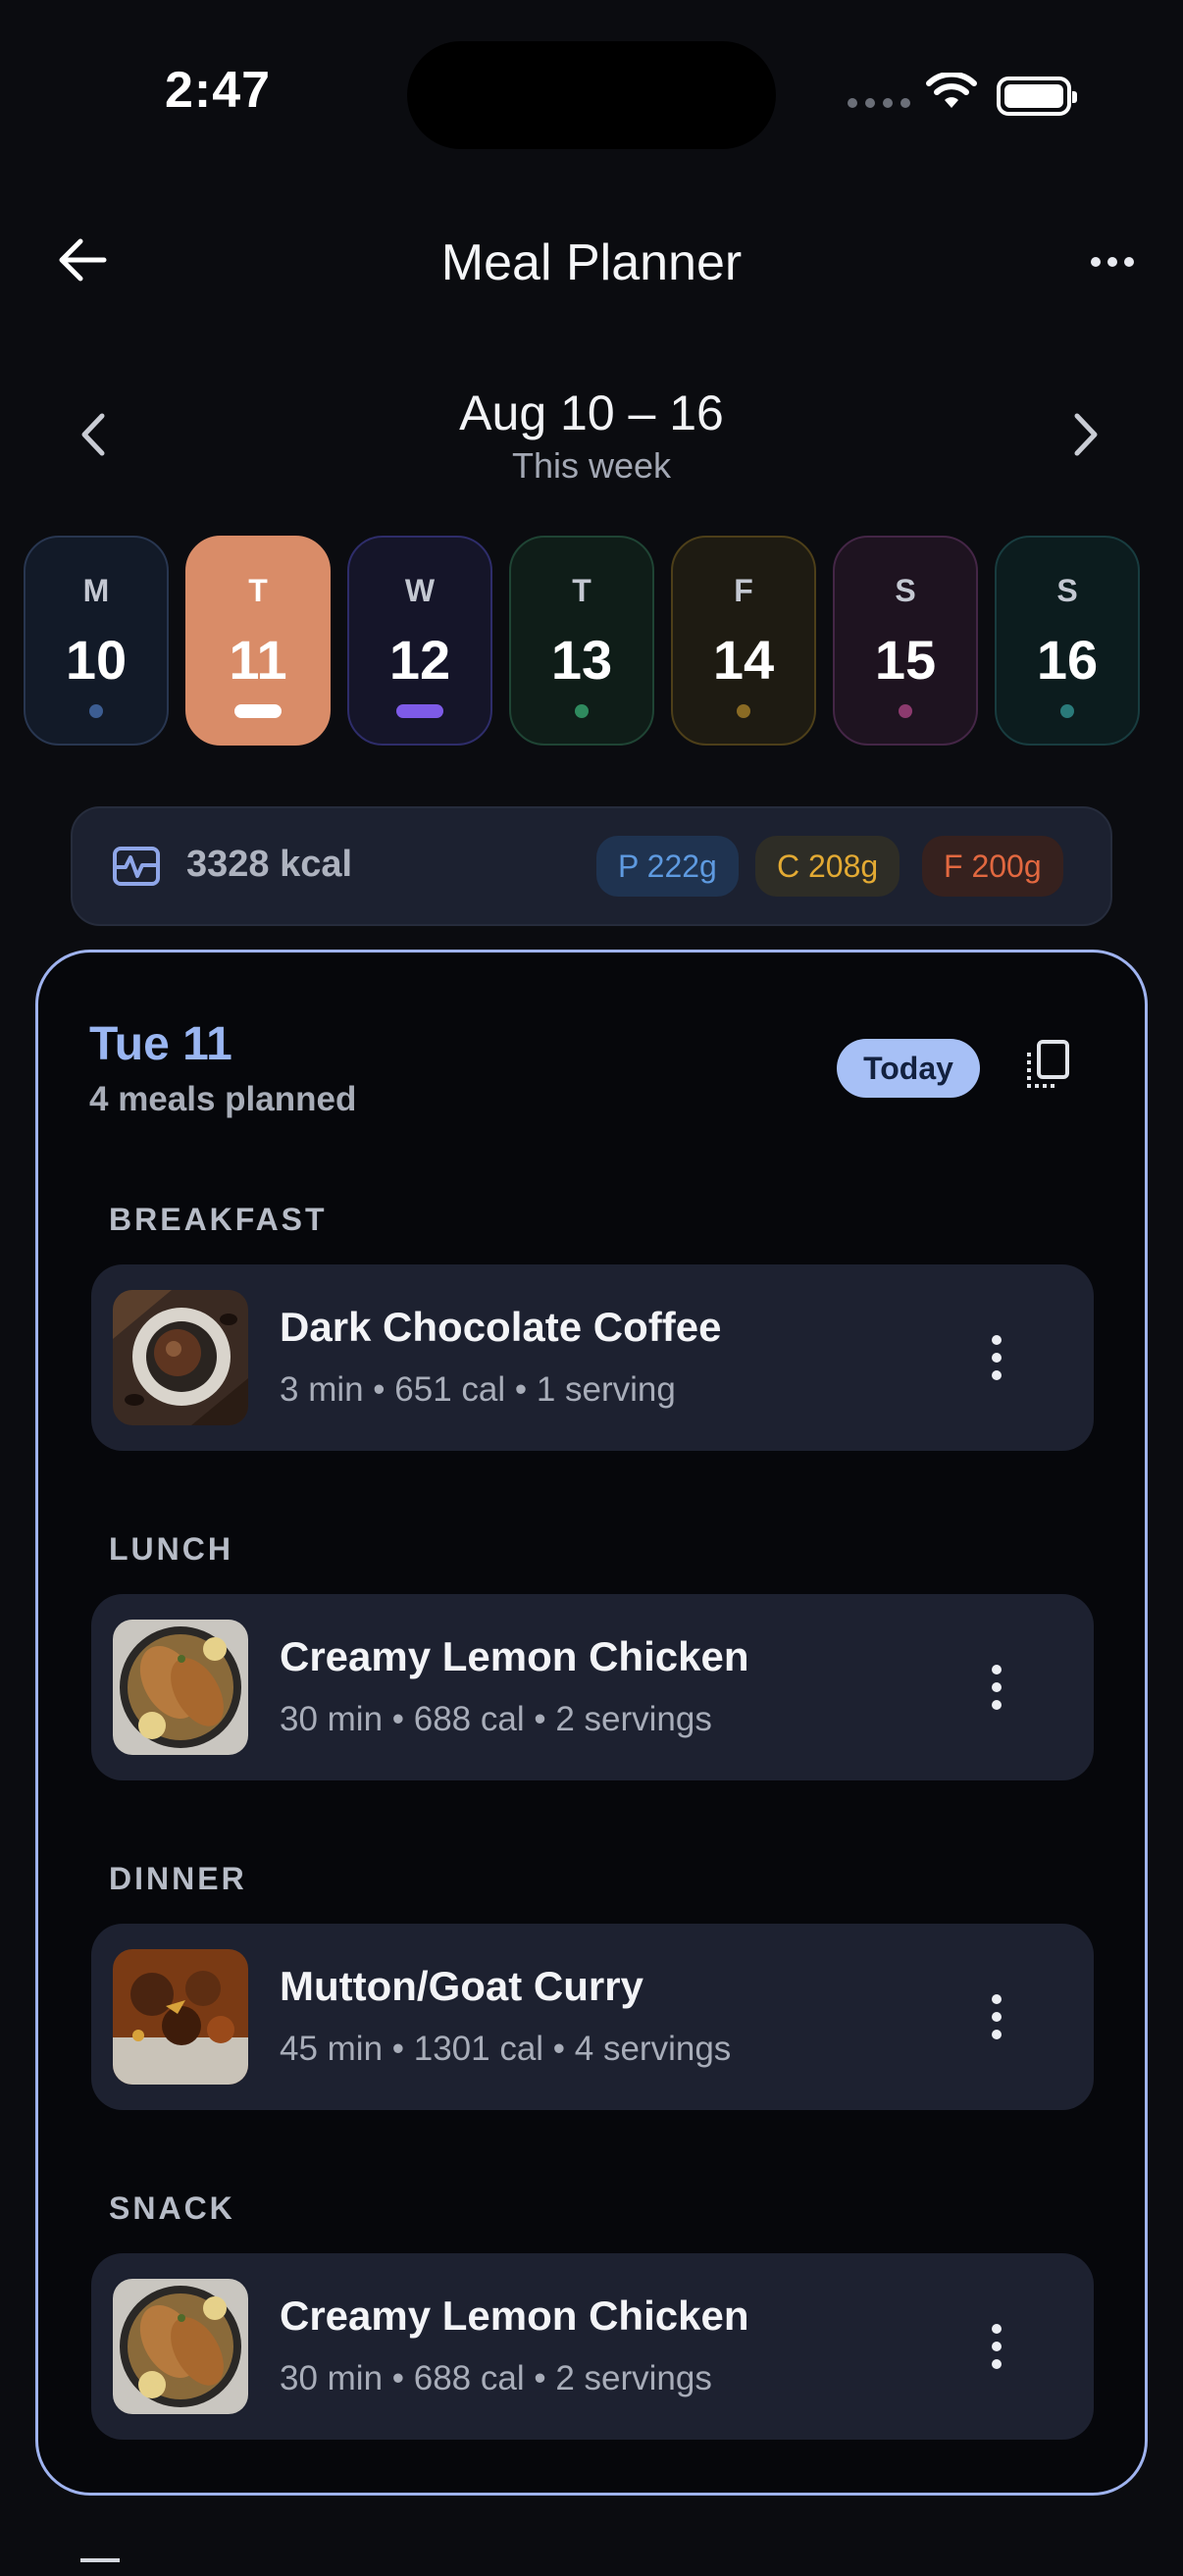 The width and height of the screenshot is (1183, 2576). What do you see at coordinates (591, 866) in the screenshot?
I see `nutrition-summary: 3328 kcal P 222g C 208g F 200g` at bounding box center [591, 866].